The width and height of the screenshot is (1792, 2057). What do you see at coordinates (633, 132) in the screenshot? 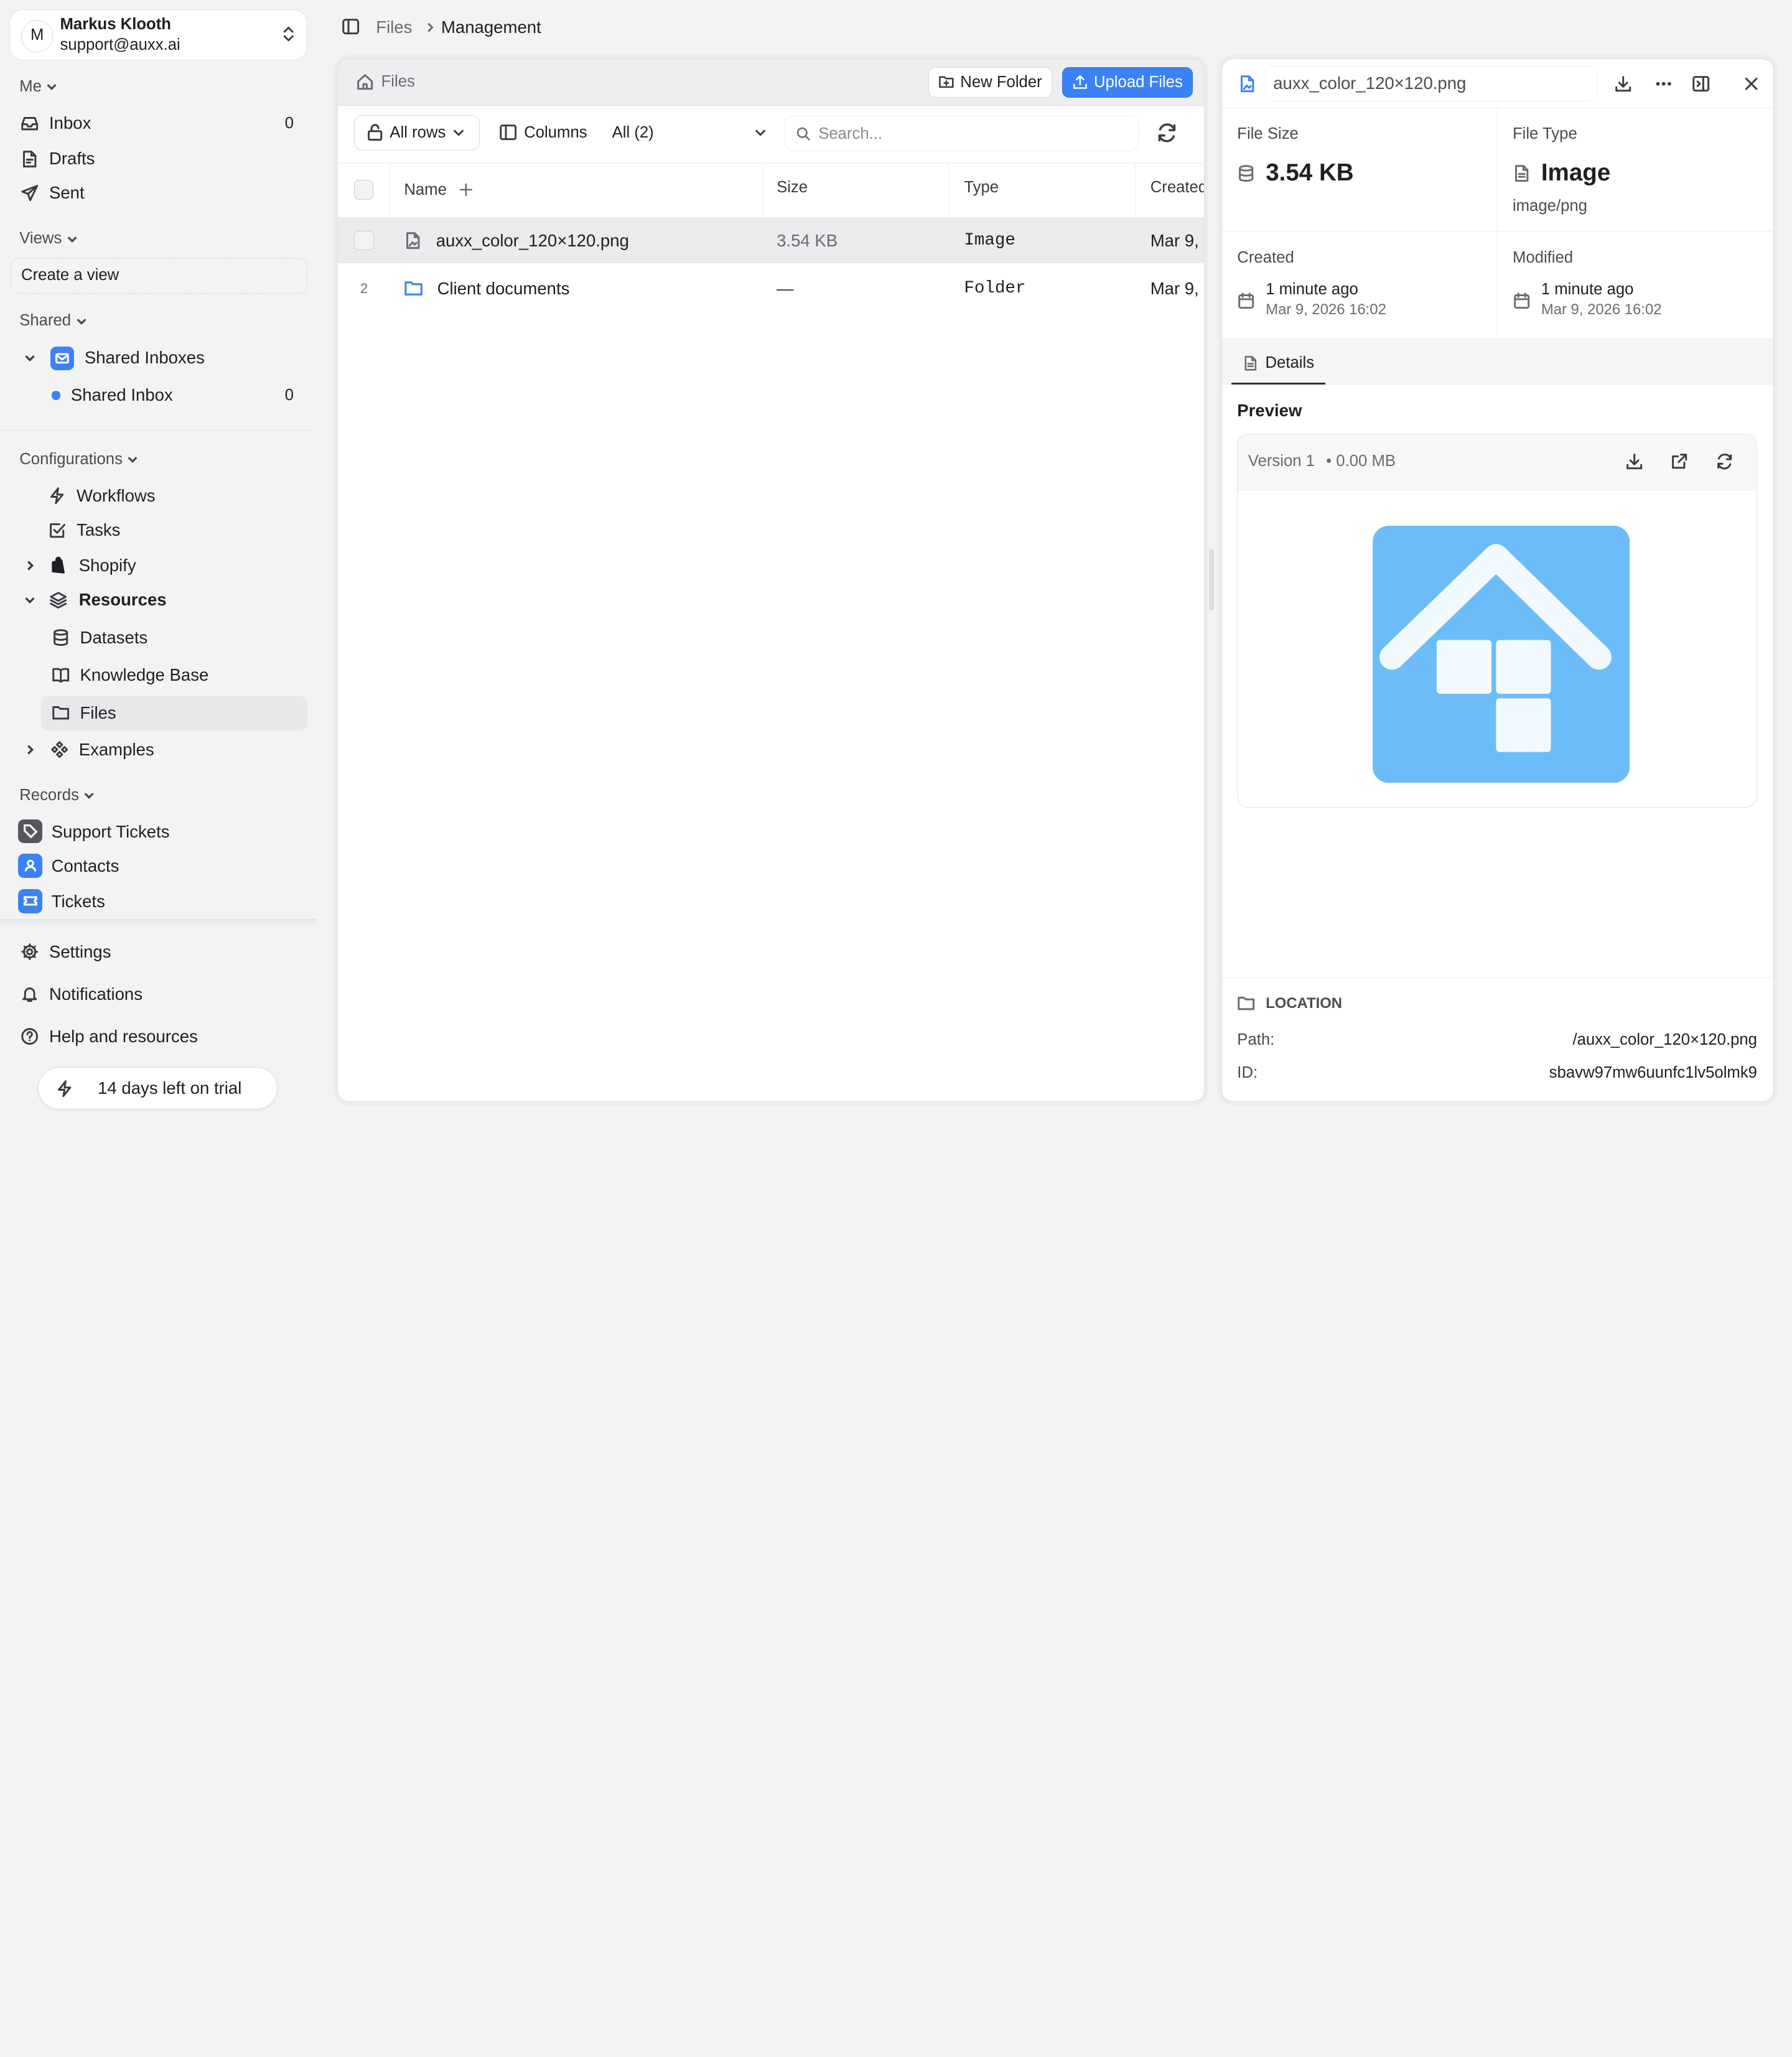
I see `view-select-value: All (2)` at bounding box center [633, 132].